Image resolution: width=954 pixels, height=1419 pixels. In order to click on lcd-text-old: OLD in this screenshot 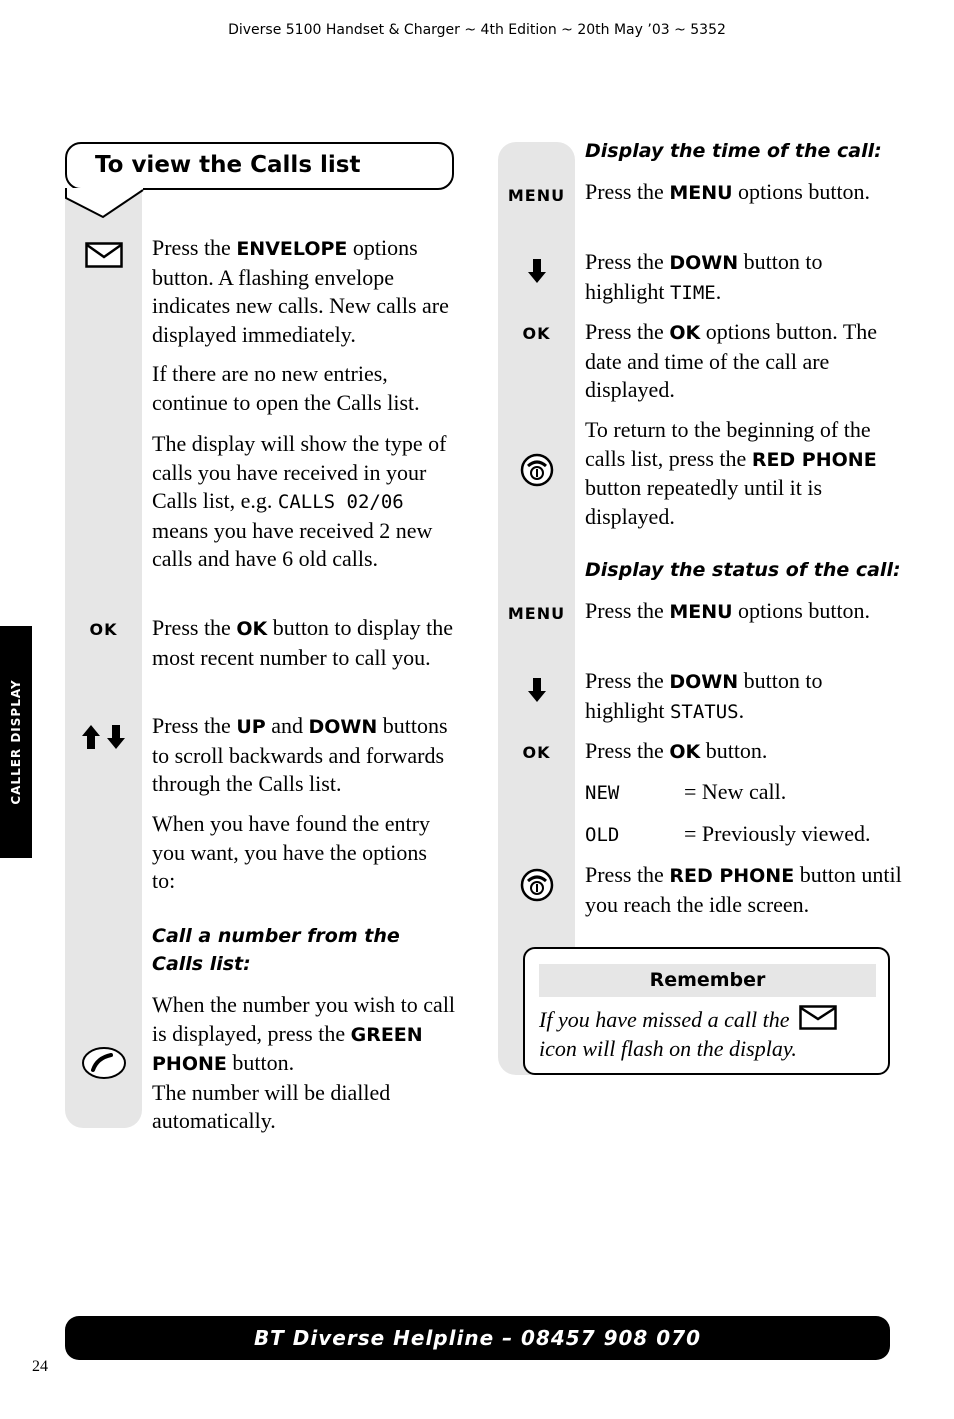, I will do `click(602, 835)`.